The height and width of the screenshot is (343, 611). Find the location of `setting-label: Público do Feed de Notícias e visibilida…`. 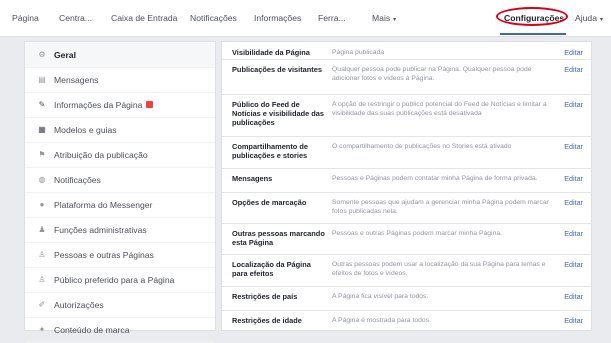

setting-label: Público do Feed de Notícias e visibilida… is located at coordinates (278, 113).